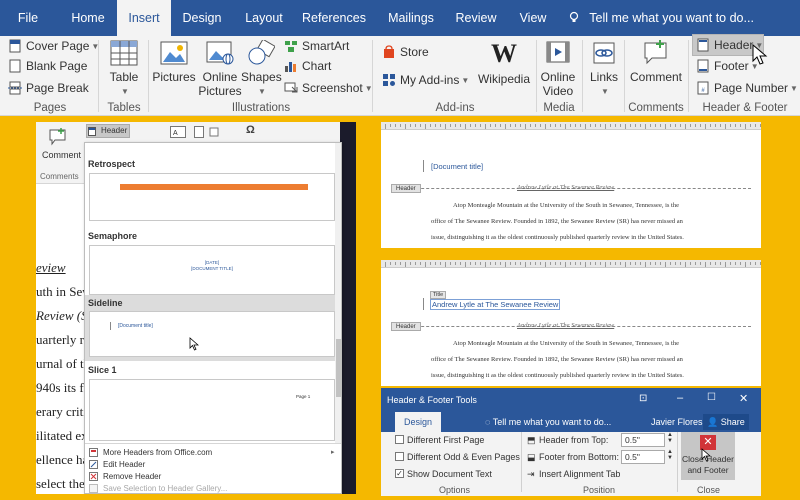 The width and height of the screenshot is (800, 500). What do you see at coordinates (61, 155) in the screenshot?
I see `mini-comment-label: Comment` at bounding box center [61, 155].